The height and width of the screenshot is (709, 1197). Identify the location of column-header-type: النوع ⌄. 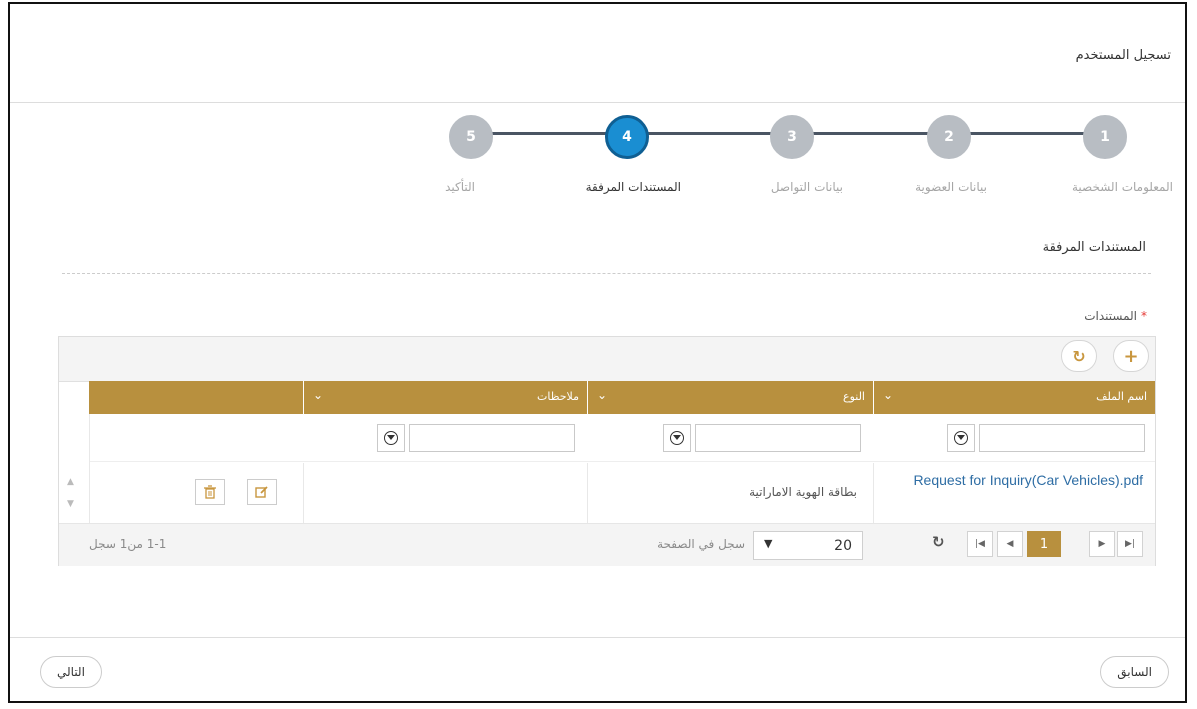
(730, 397).